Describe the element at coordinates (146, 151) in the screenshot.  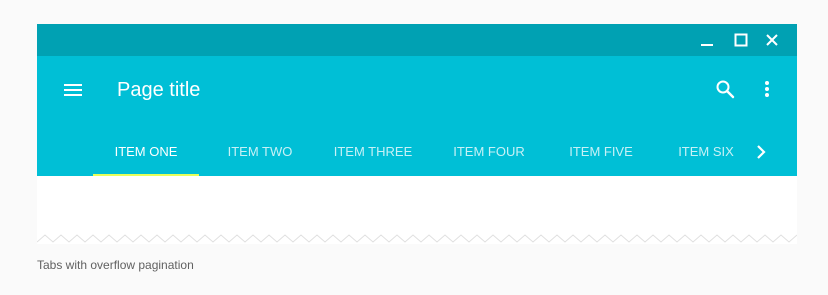
I see `tab-label: ITEM ONE` at that location.